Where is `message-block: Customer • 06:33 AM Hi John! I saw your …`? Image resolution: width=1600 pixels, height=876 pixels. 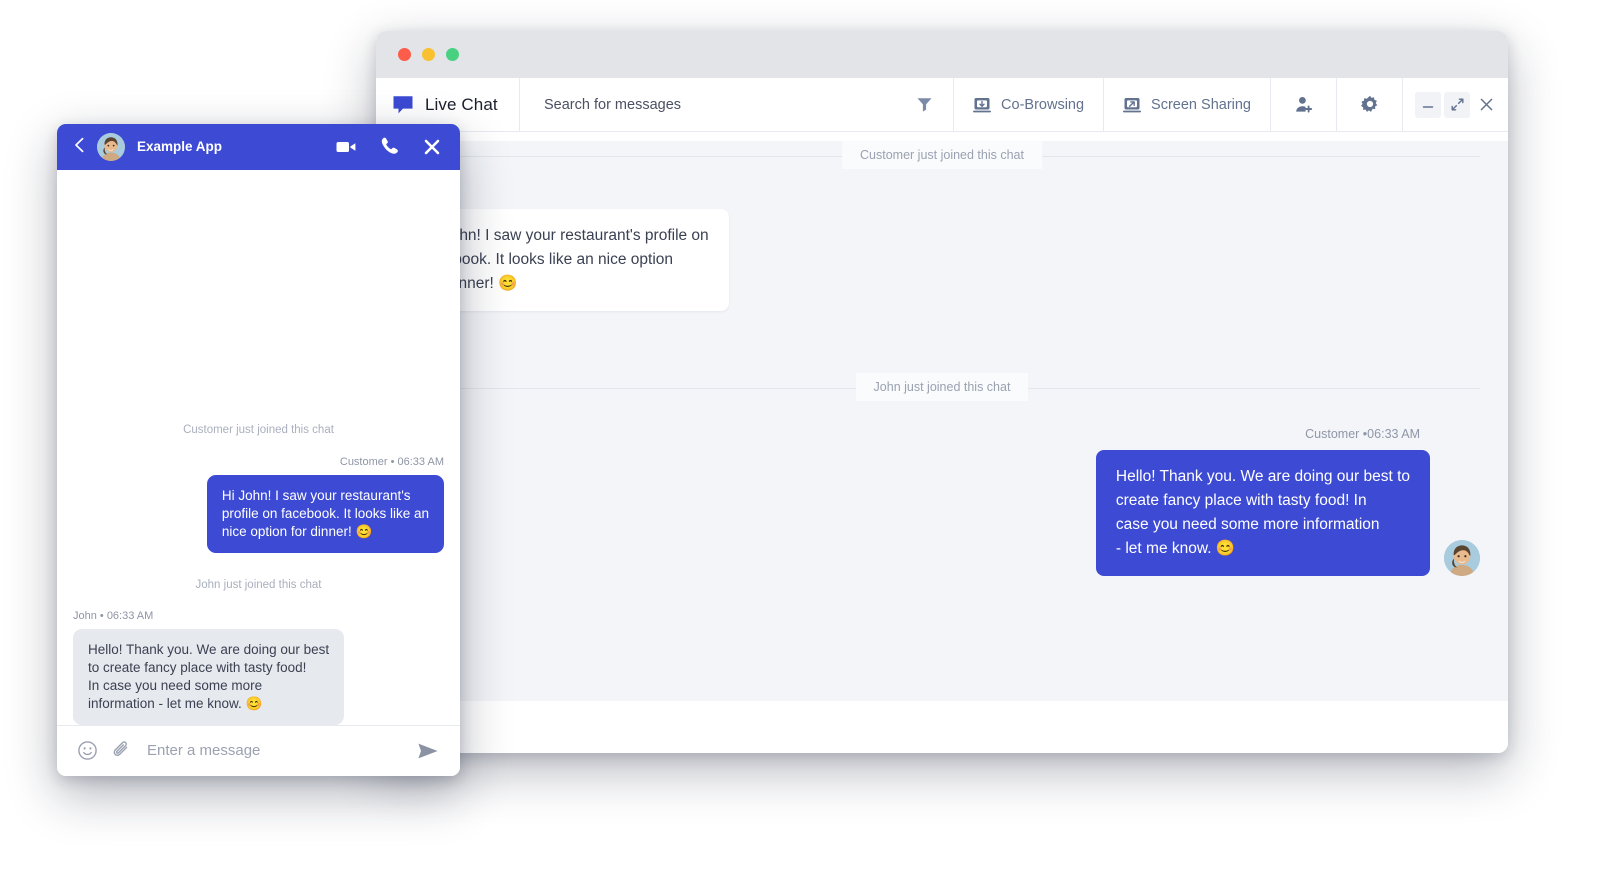 message-block: Customer • 06:33 AM Hi John! I saw your … is located at coordinates (258, 504).